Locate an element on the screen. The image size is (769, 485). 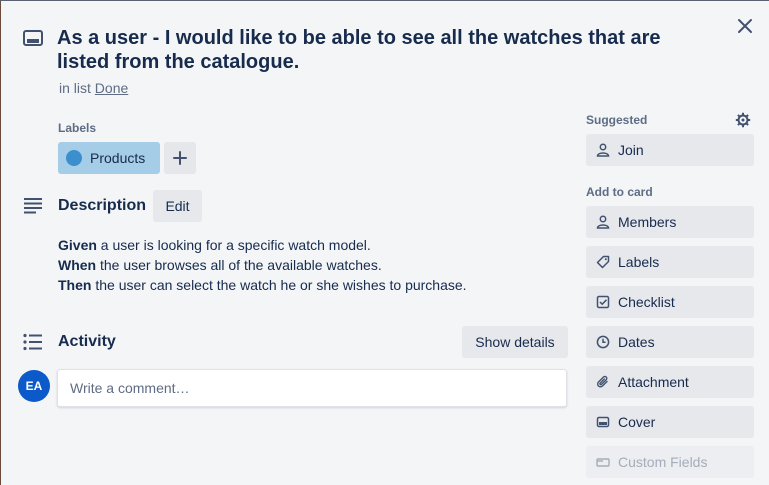
avatar: EA is located at coordinates (34, 386).